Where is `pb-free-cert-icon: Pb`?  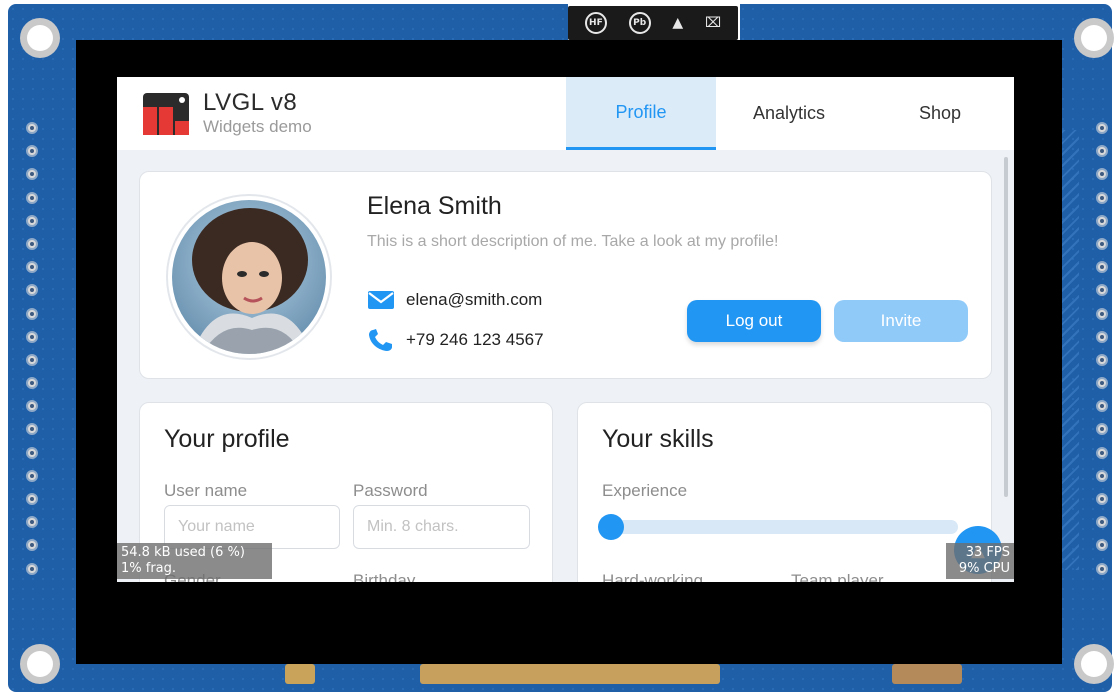 pb-free-cert-icon: Pb is located at coordinates (639, 23).